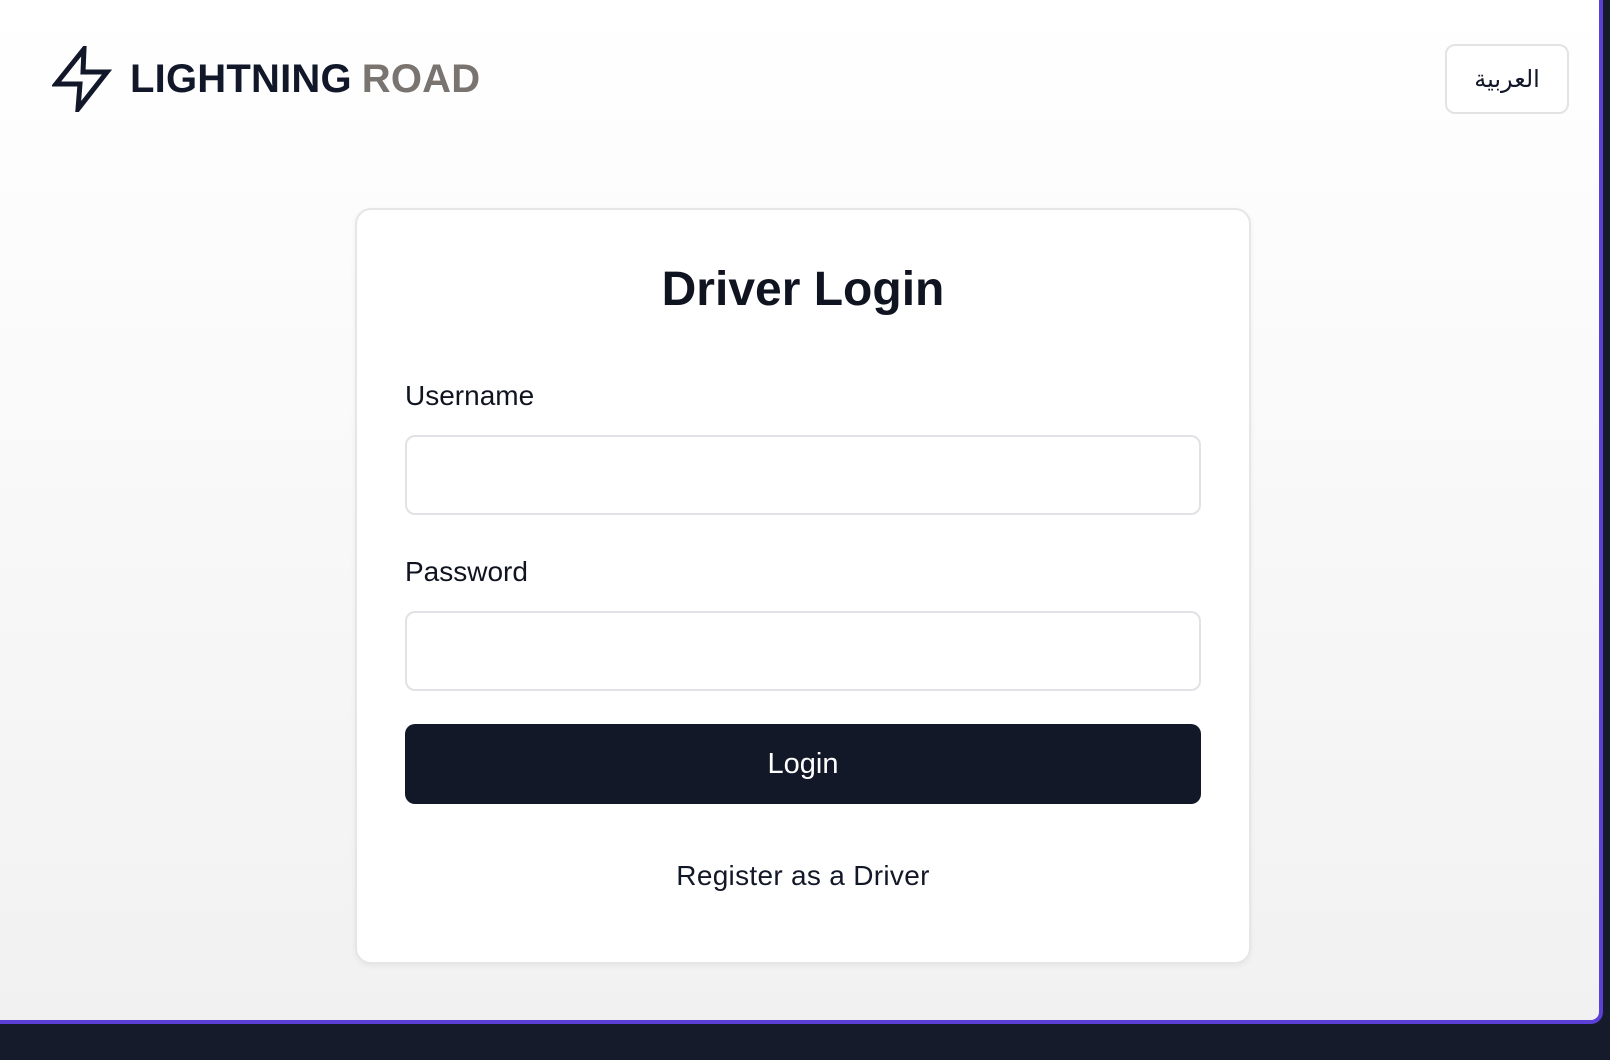  Describe the element at coordinates (82, 79) in the screenshot. I see `lightning-bolt-icon` at that location.